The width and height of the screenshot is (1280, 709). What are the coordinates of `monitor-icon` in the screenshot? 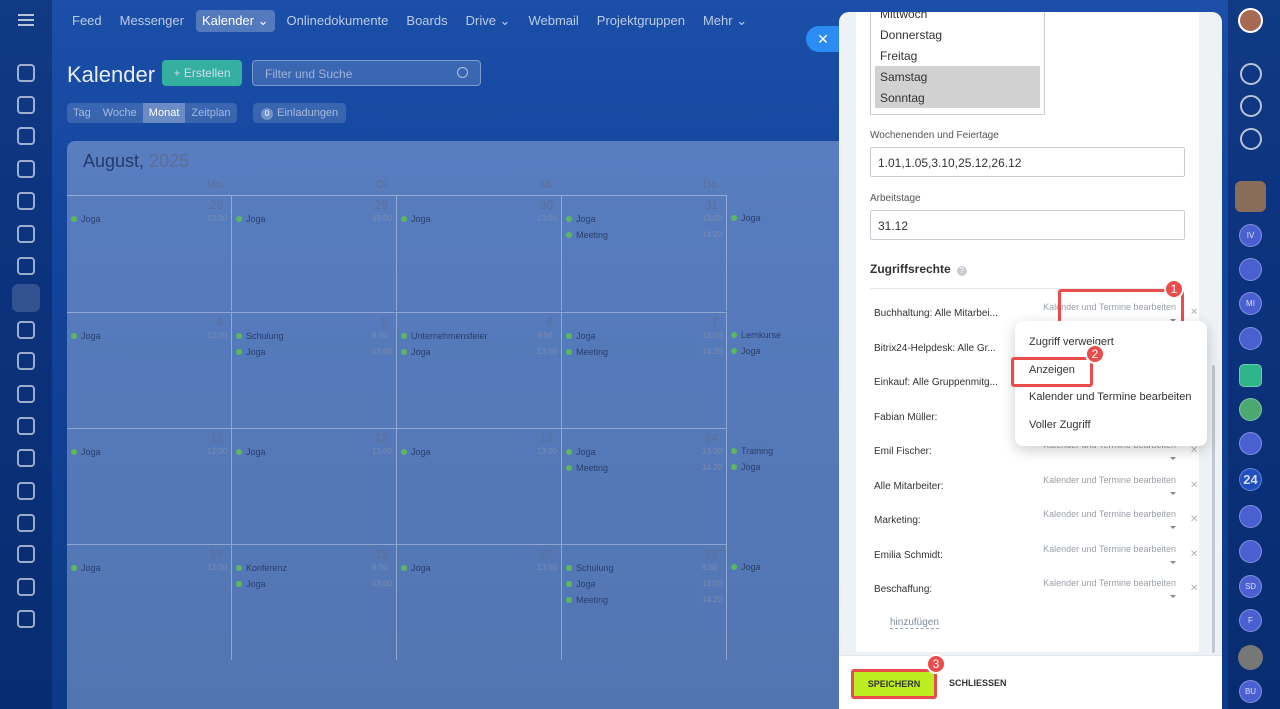 It's located at (26, 266).